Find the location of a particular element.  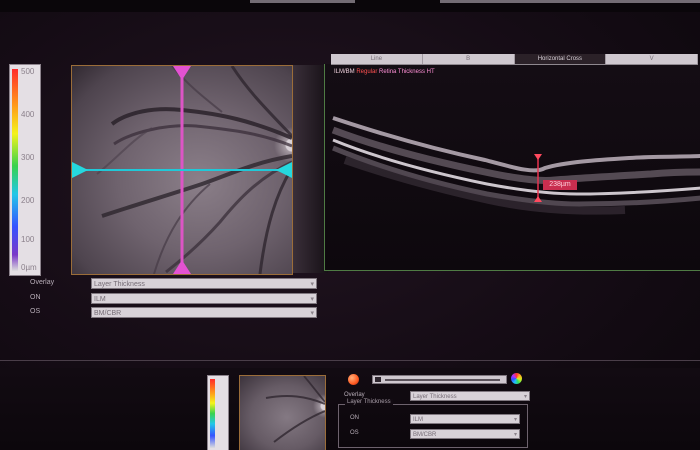

top-menu-bar is located at coordinates (350, 6).